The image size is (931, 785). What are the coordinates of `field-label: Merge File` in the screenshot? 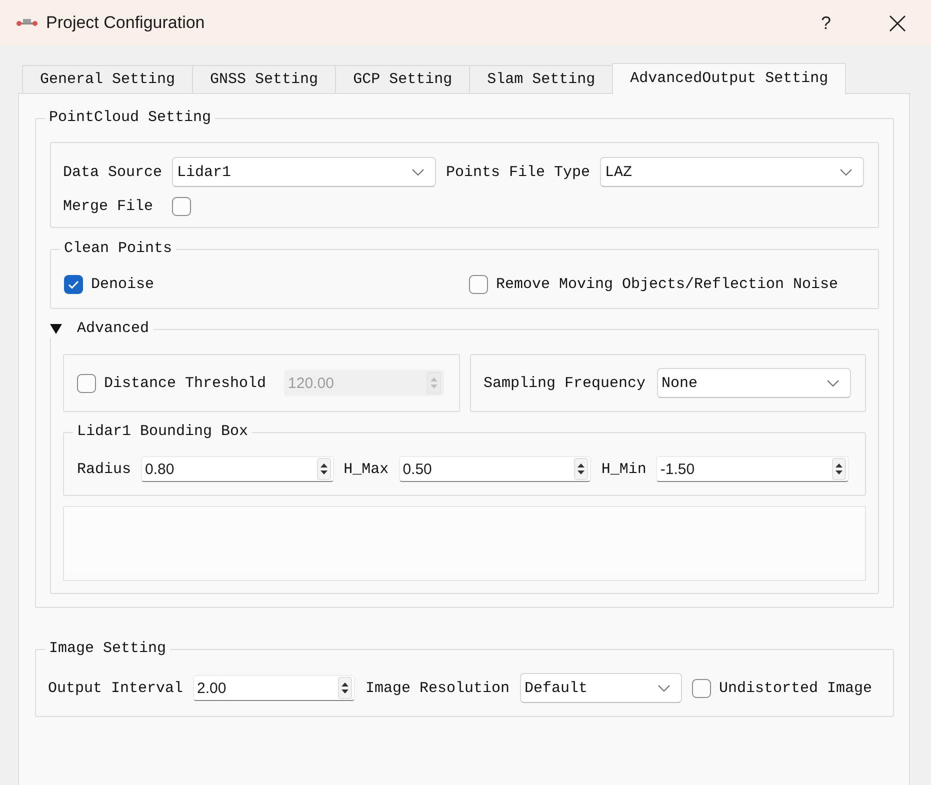 It's located at (108, 206).